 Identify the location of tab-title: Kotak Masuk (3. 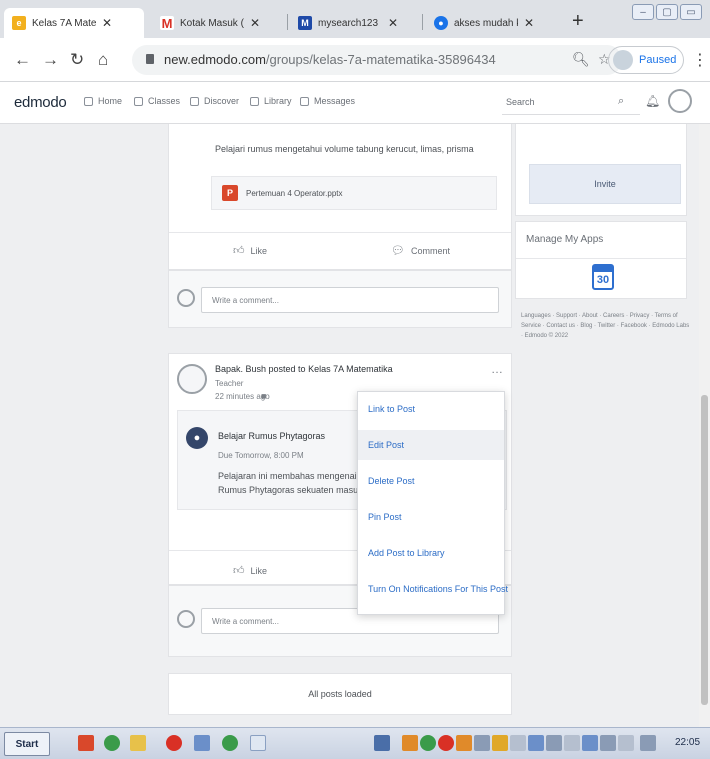
(212, 23).